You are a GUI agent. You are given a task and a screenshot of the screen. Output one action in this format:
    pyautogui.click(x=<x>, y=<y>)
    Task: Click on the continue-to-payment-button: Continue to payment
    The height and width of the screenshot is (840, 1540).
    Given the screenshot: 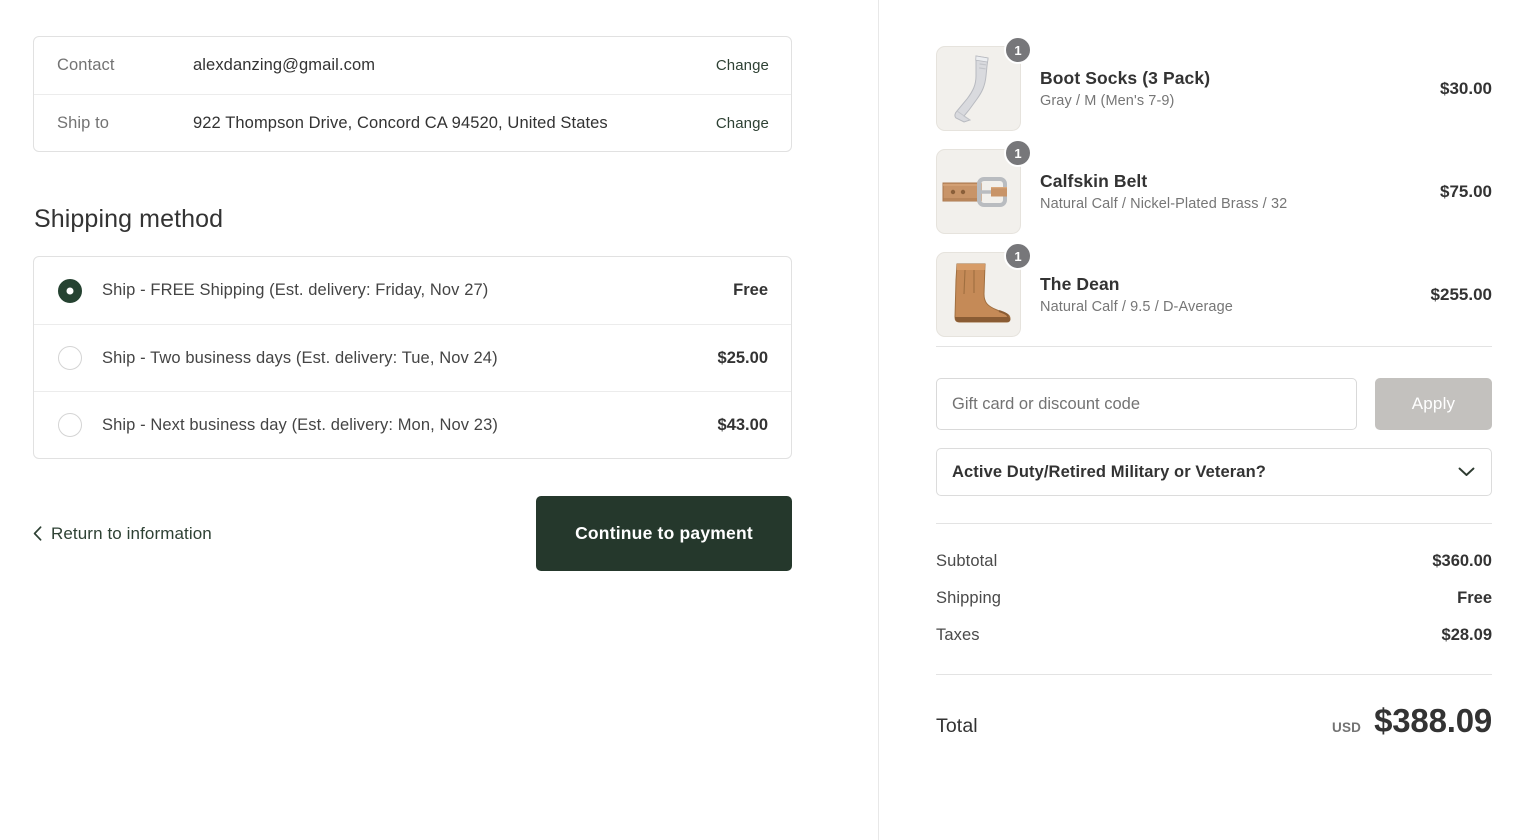 What is the action you would take?
    pyautogui.click(x=664, y=533)
    